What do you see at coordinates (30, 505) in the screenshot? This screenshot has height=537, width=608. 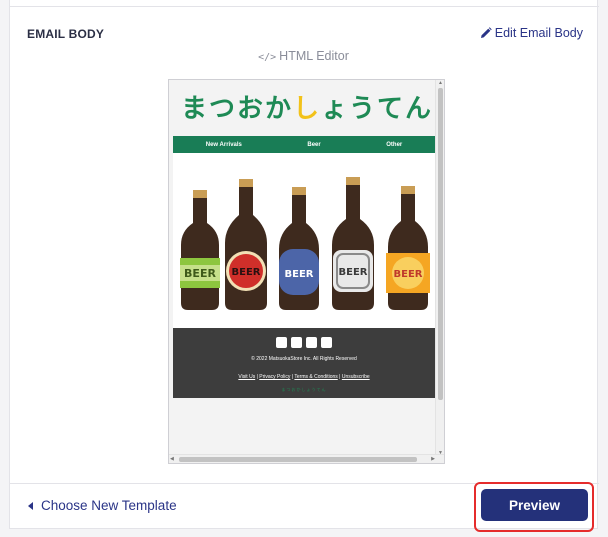 I see `caret-left-icon` at bounding box center [30, 505].